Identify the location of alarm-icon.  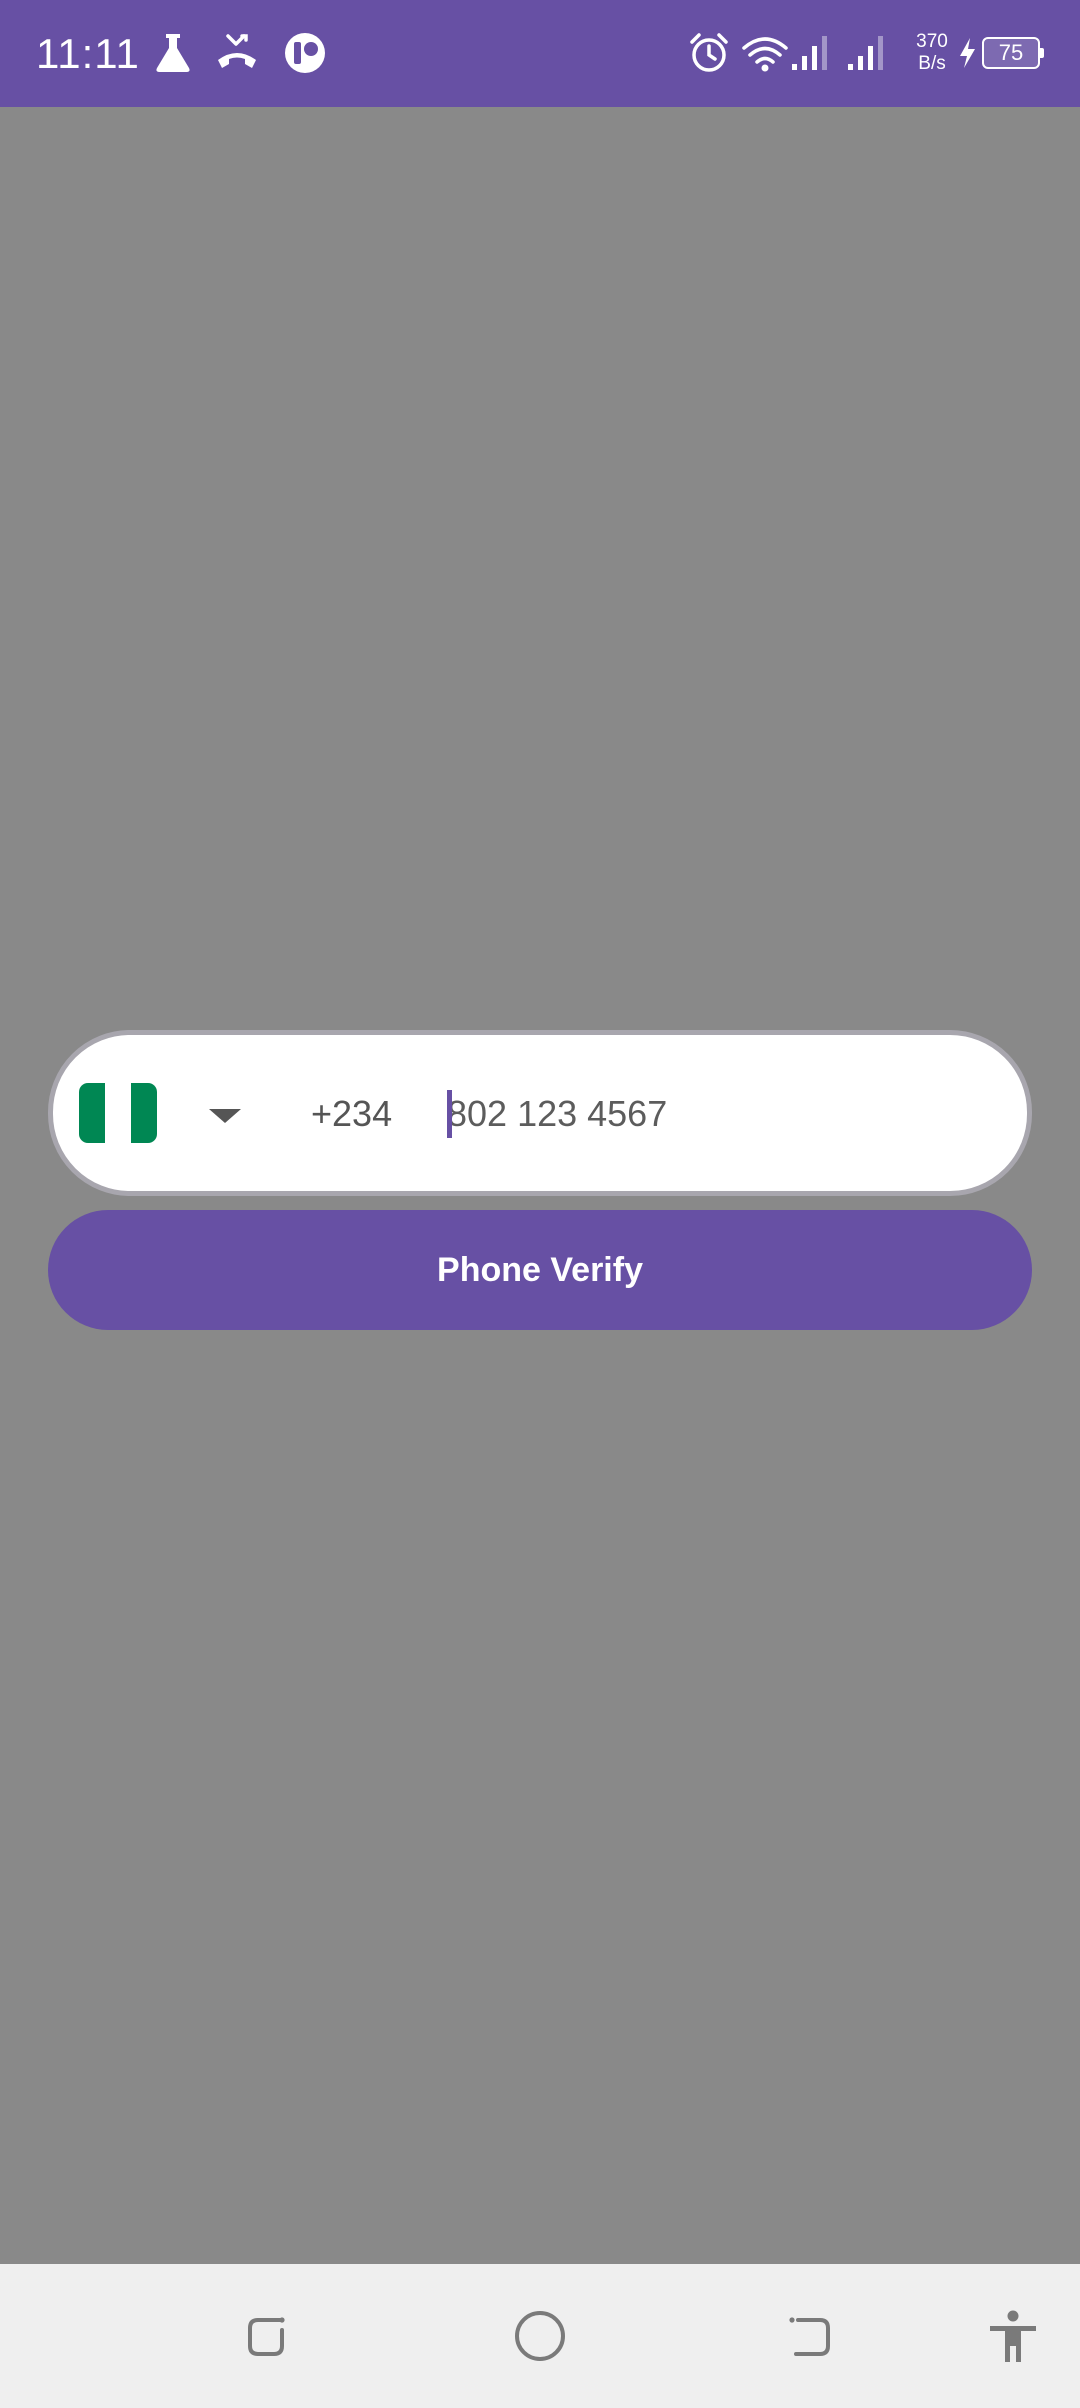
(709, 52).